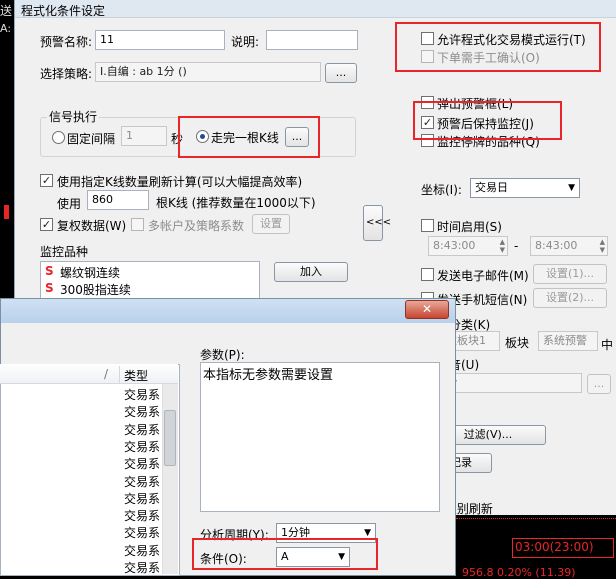  What do you see at coordinates (571, 188) in the screenshot?
I see `chevron-down-icon: ▼` at bounding box center [571, 188].